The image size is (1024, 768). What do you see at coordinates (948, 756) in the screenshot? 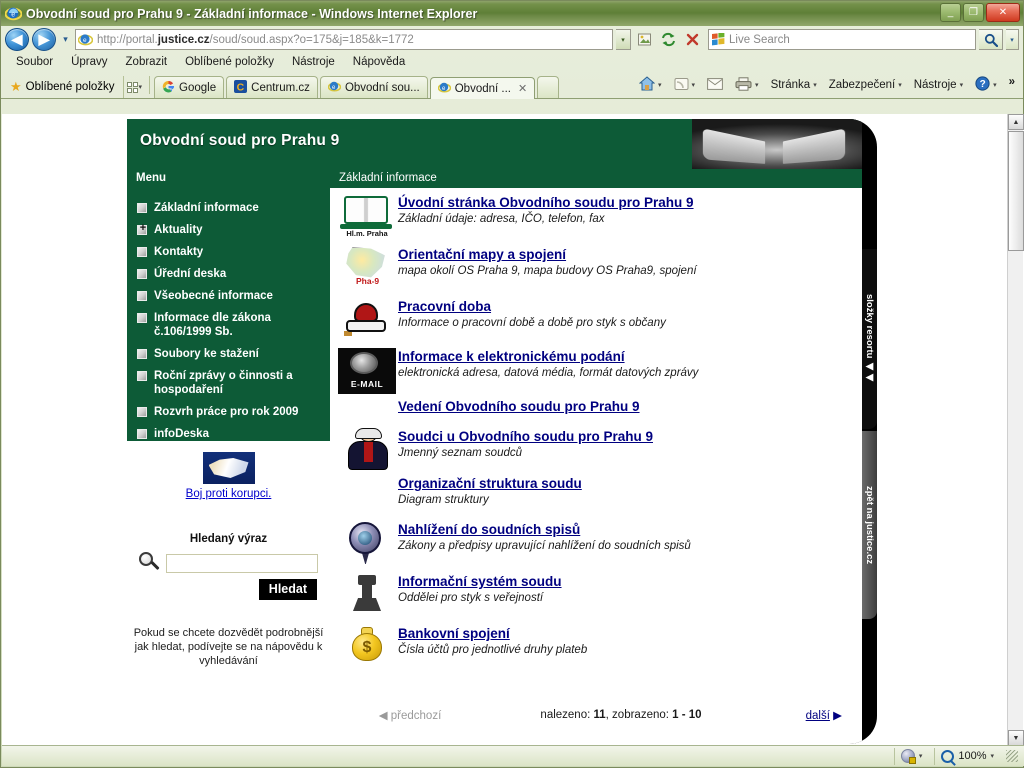
I see `zoom-icon` at bounding box center [948, 756].